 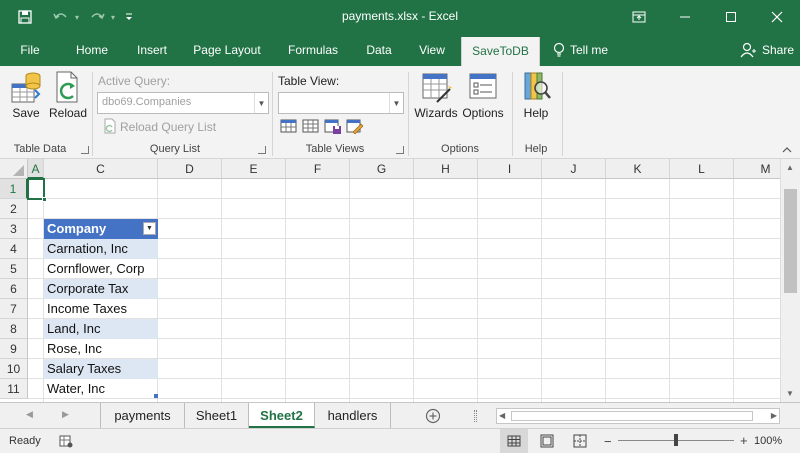 I want to click on redo-icon, so click(x=97, y=17).